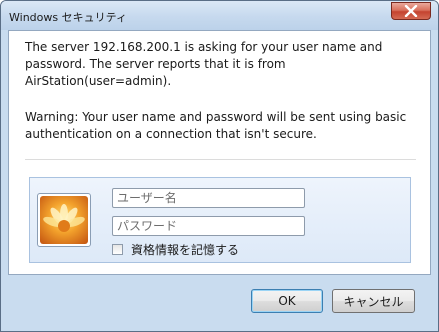 This screenshot has height=332, width=439. I want to click on close-x-icon, so click(411, 11).